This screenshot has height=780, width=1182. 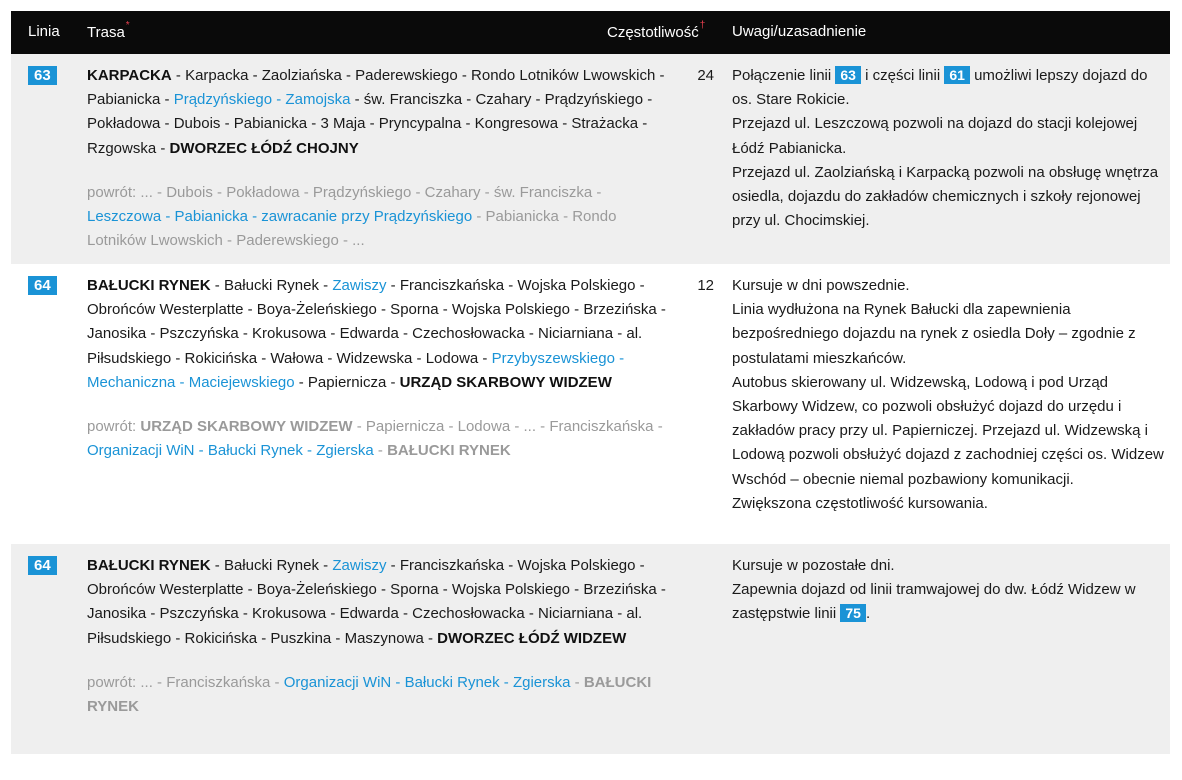 I want to click on note-text: Kursuje w dni powszednie., so click(x=821, y=285).